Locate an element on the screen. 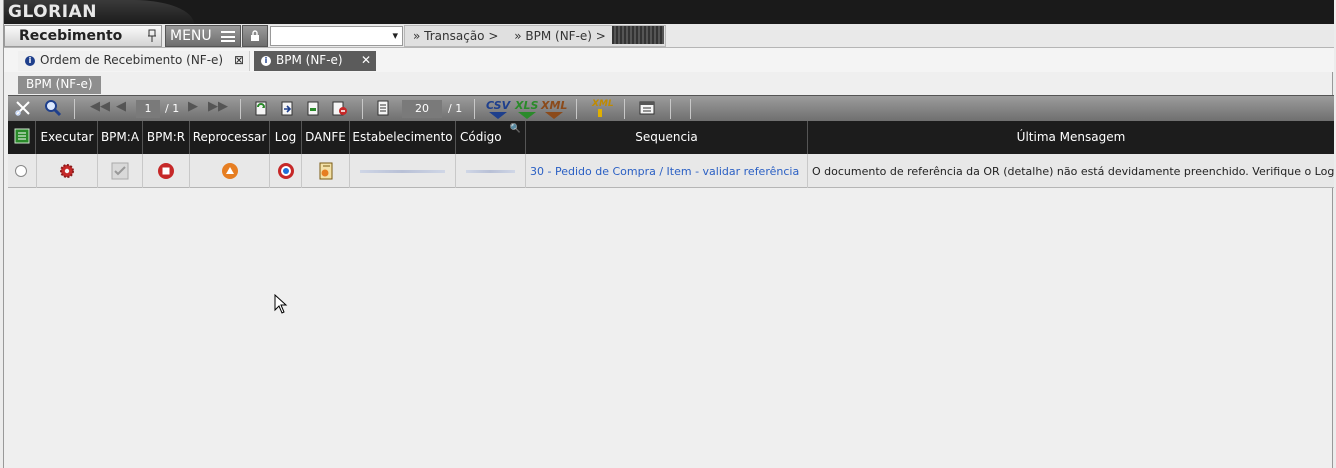 The width and height of the screenshot is (1336, 468). import-icon is located at coordinates (287, 108).